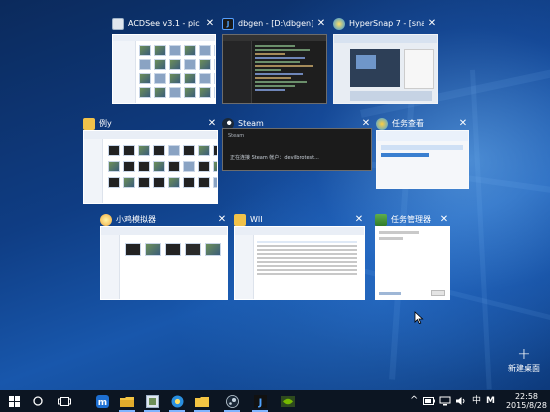  What do you see at coordinates (476, 401) in the screenshot?
I see `ime-language-indicator: 中` at bounding box center [476, 401].